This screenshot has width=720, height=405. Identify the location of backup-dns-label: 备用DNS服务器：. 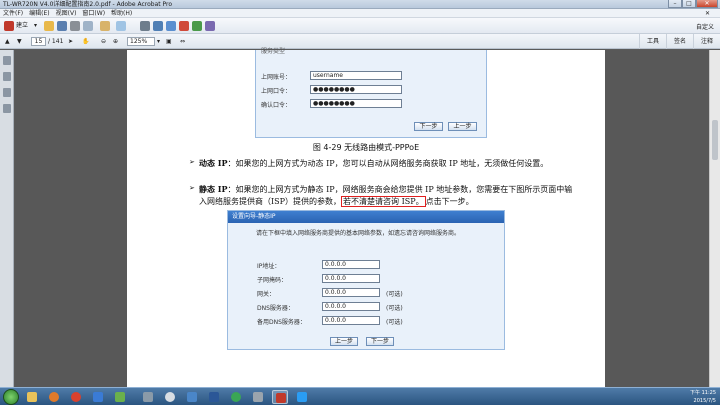
(281, 322).